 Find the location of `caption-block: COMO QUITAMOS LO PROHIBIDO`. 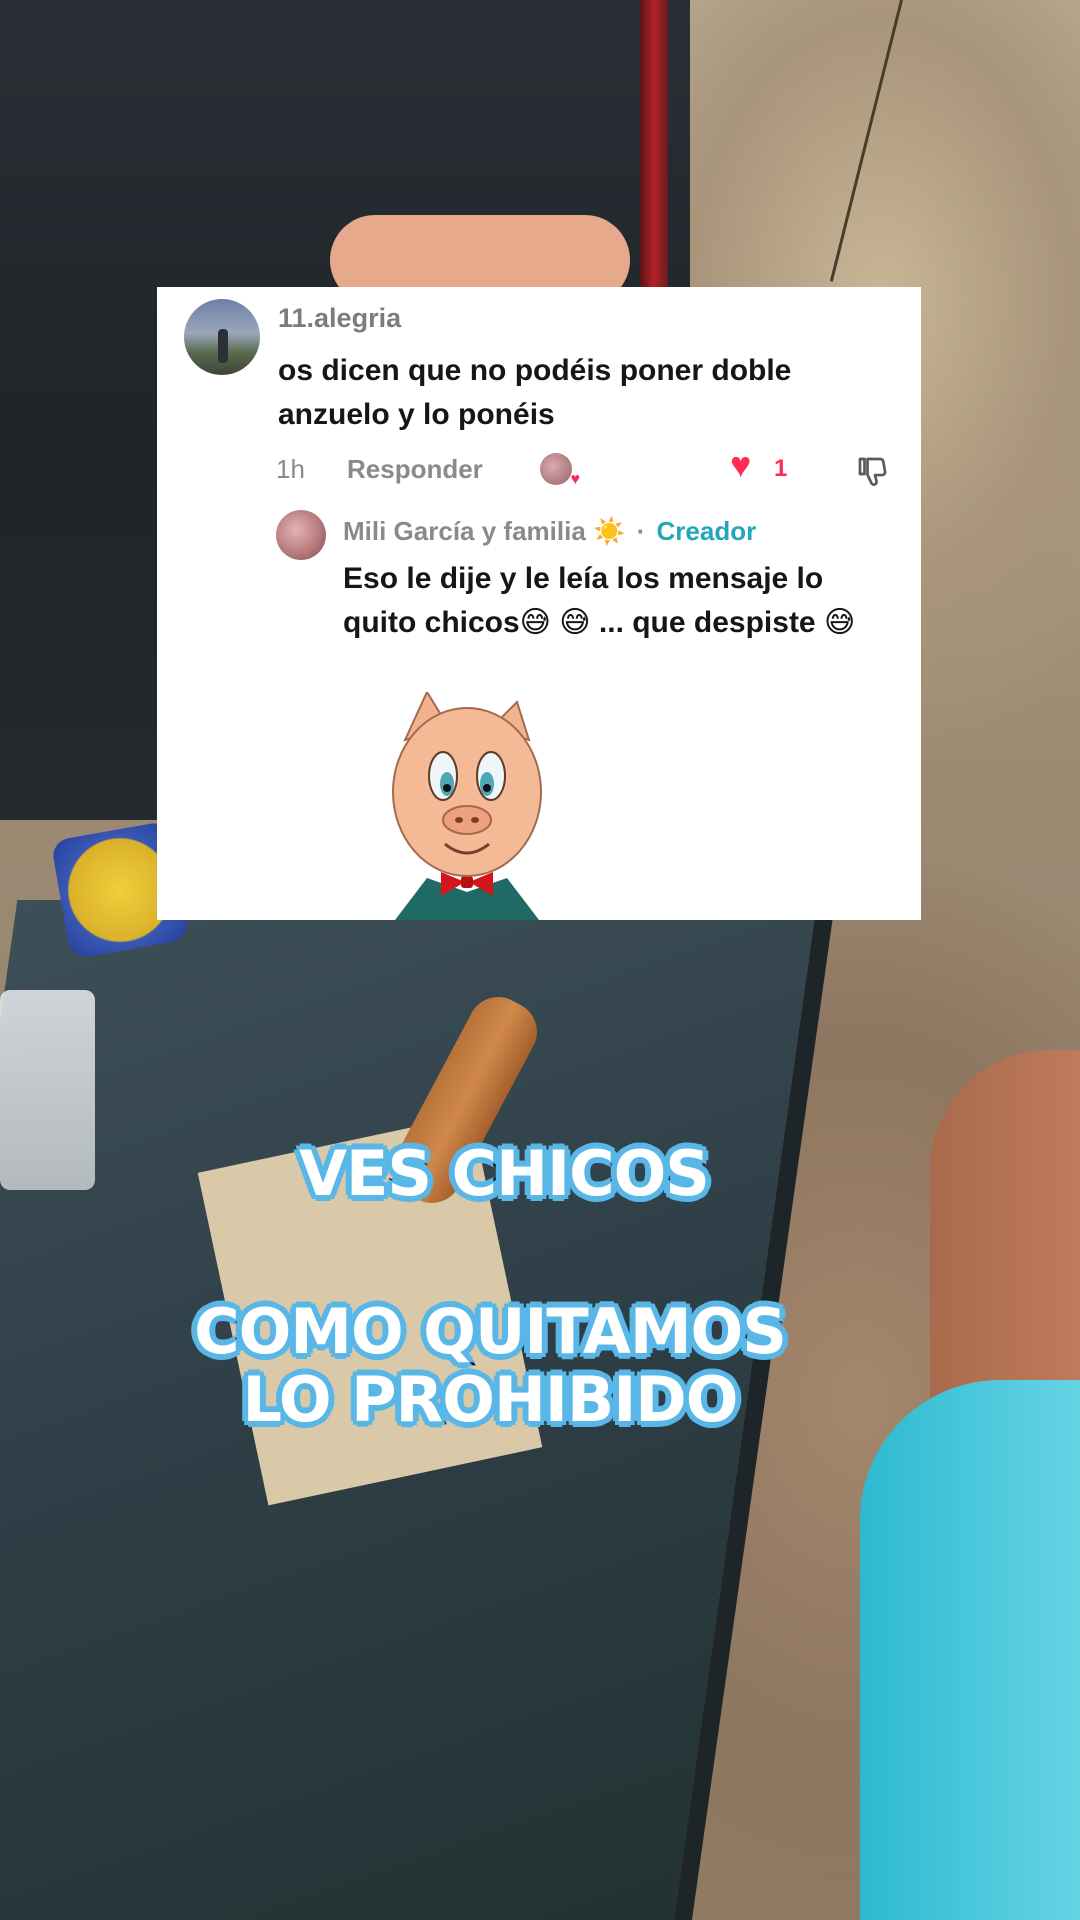

caption-block: COMO QUITAMOS LO PROHIBIDO is located at coordinates (515, 1366).